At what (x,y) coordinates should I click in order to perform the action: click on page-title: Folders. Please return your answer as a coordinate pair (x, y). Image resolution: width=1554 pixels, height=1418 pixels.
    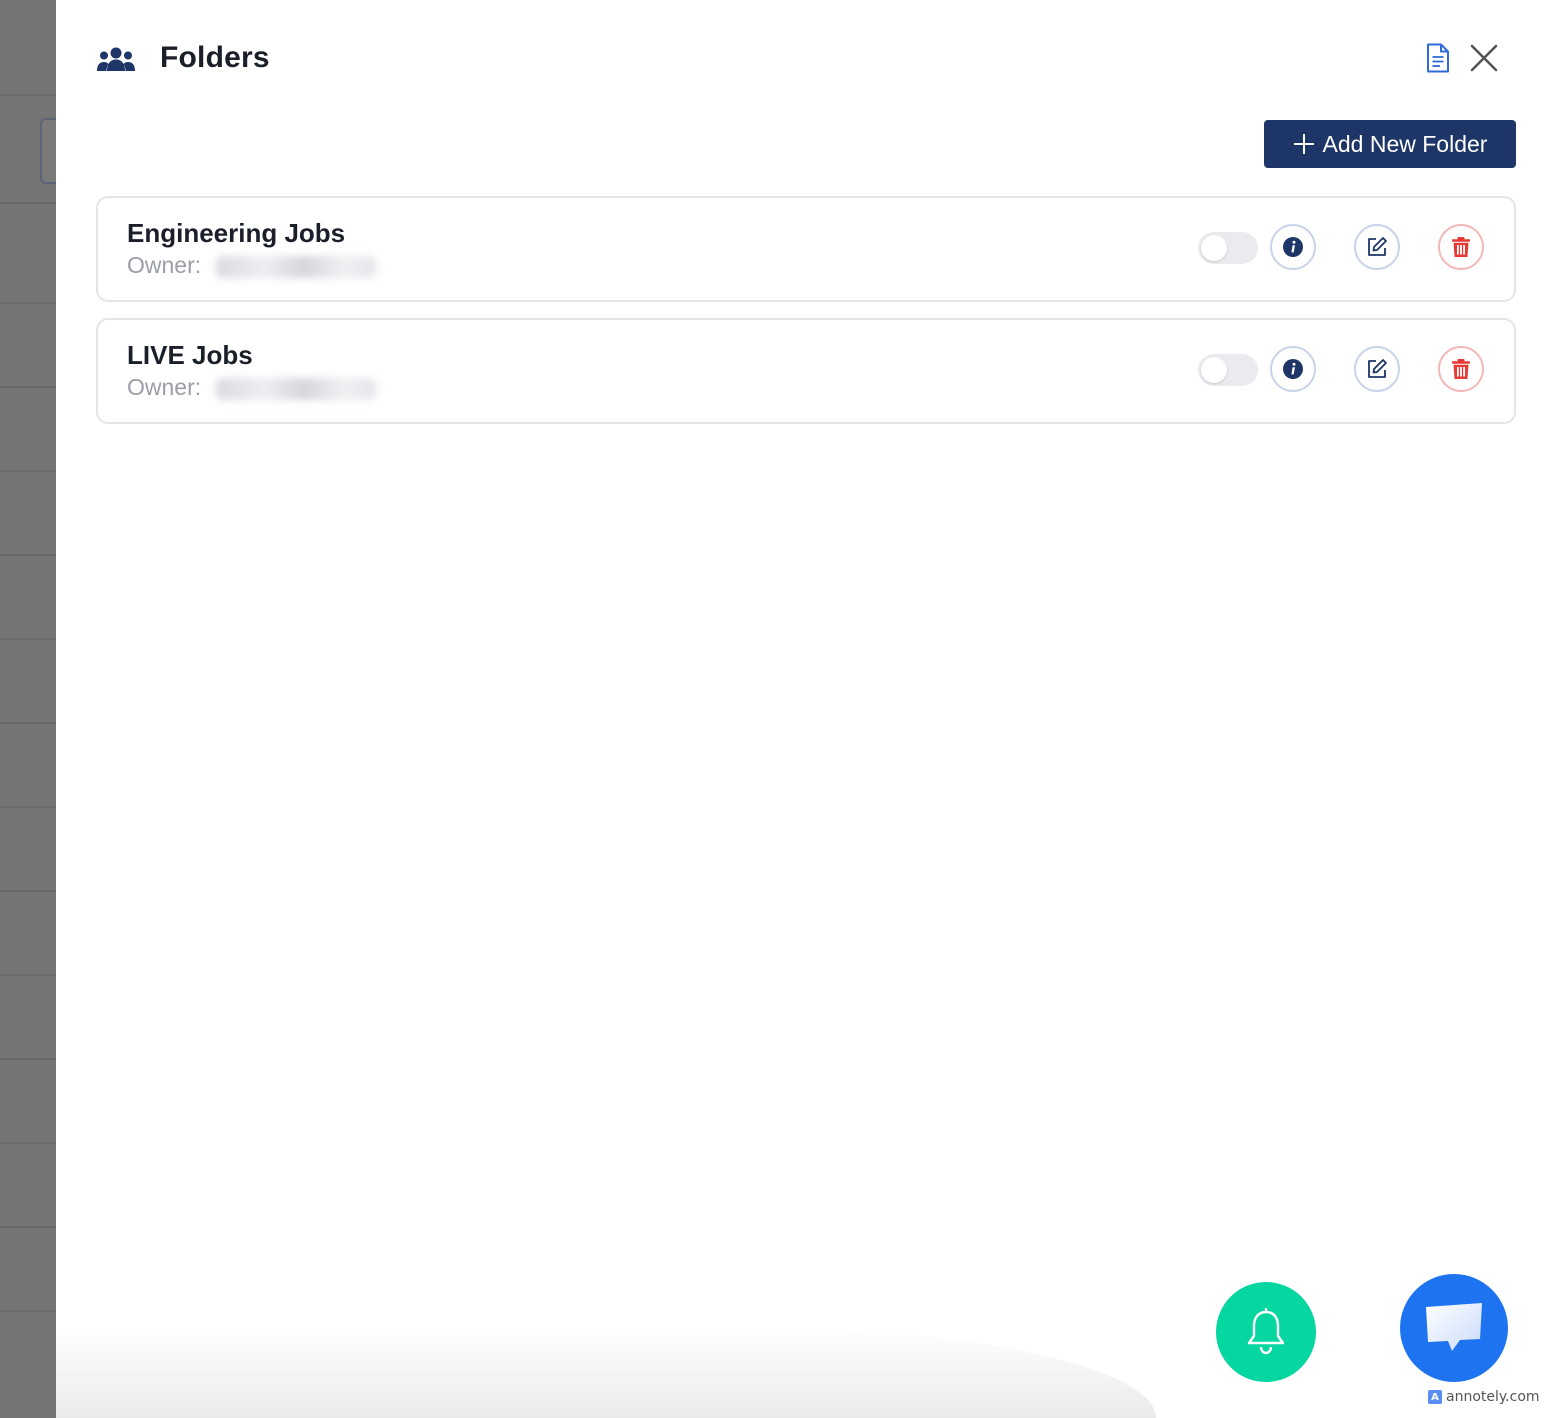
    Looking at the image, I should click on (215, 57).